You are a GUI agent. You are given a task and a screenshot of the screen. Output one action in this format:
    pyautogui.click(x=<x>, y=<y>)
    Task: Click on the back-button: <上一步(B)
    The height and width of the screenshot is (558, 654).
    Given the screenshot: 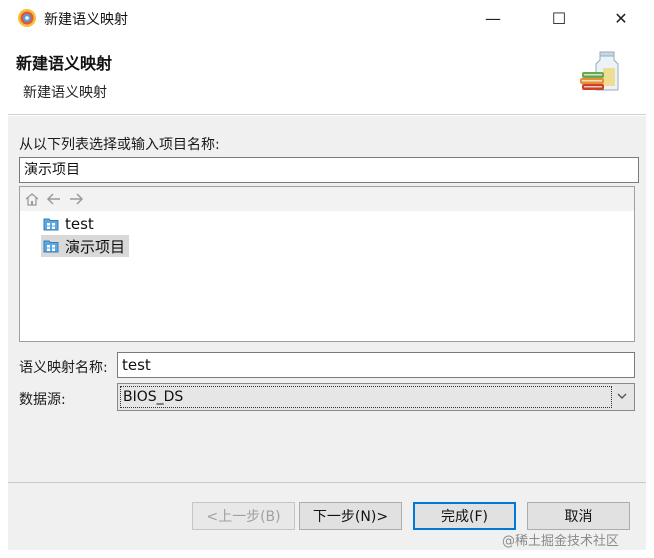 What is the action you would take?
    pyautogui.click(x=243, y=516)
    